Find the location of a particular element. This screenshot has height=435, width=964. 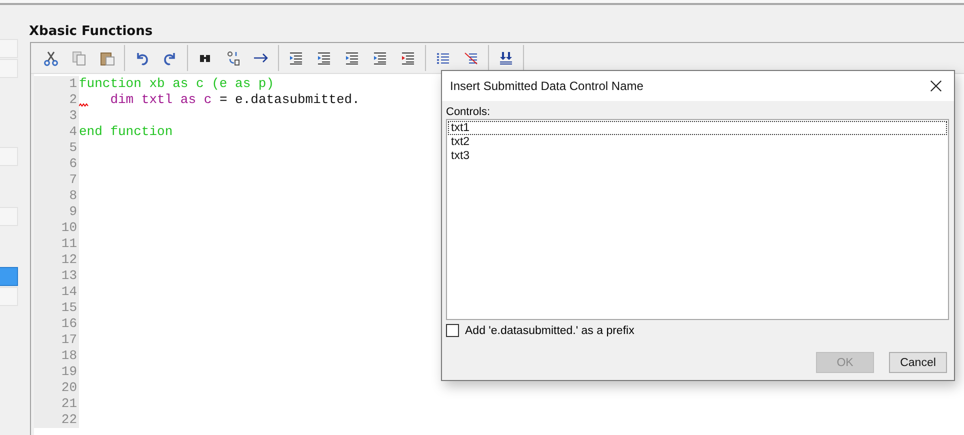

line-number: 8 is located at coordinates (73, 195).